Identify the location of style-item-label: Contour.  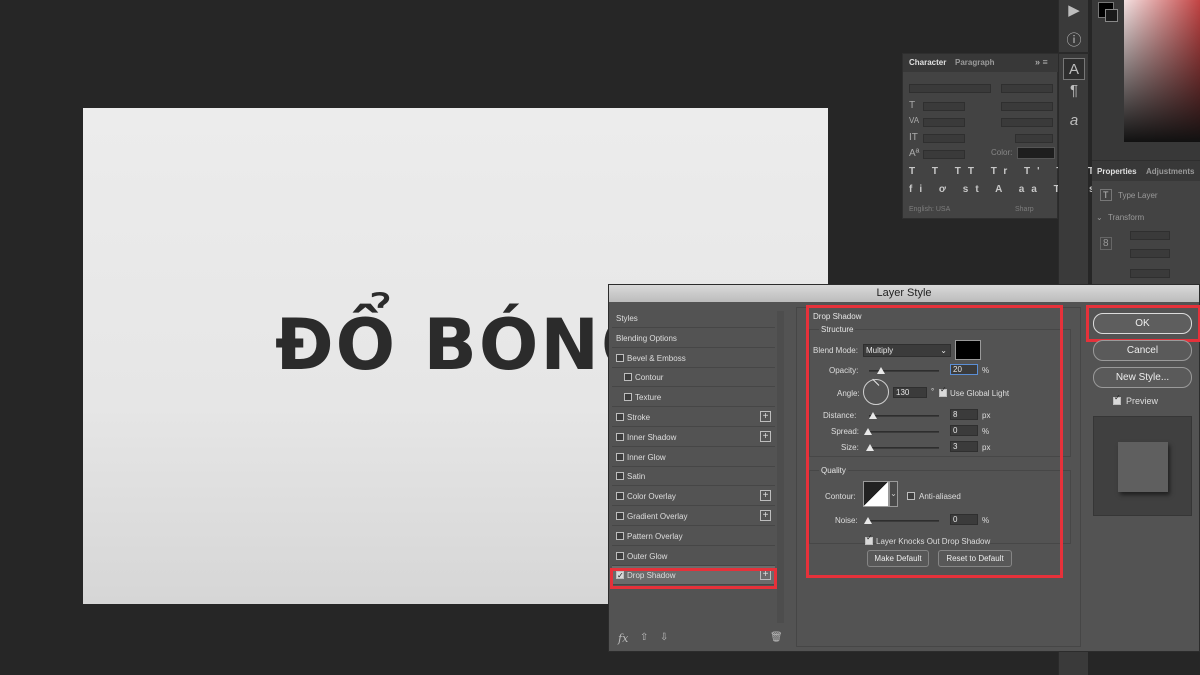
(649, 378).